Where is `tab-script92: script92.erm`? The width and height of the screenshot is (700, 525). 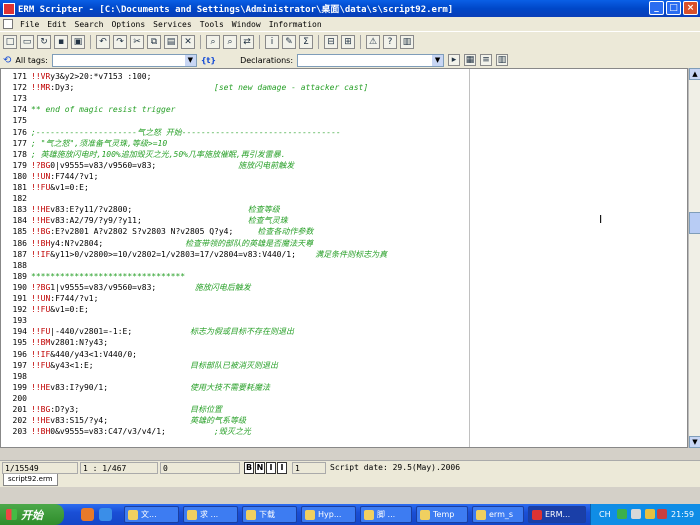
tab-script92: script92.erm is located at coordinates (30, 480).